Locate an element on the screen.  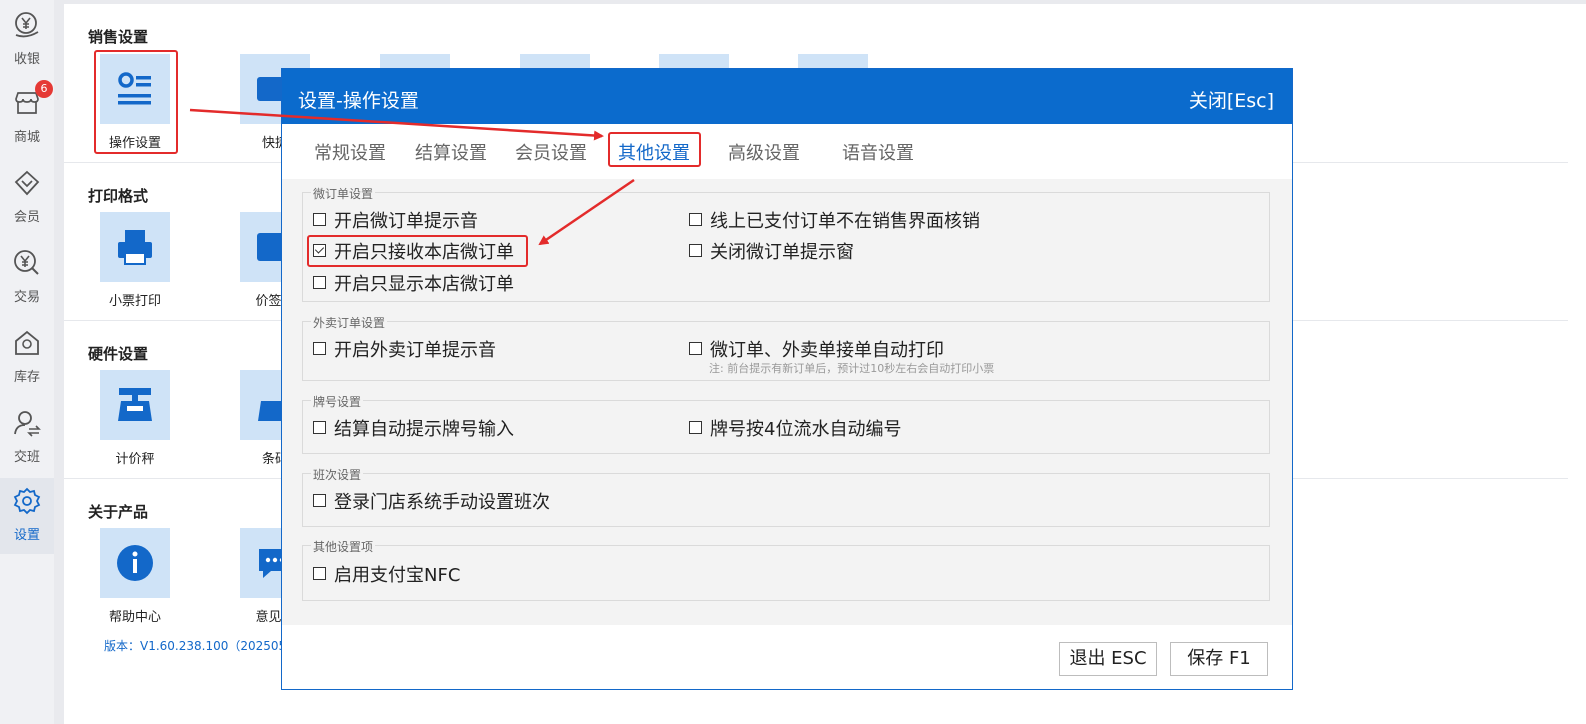
checkbox-label: 开启微订单提示音 is located at coordinates (406, 221).